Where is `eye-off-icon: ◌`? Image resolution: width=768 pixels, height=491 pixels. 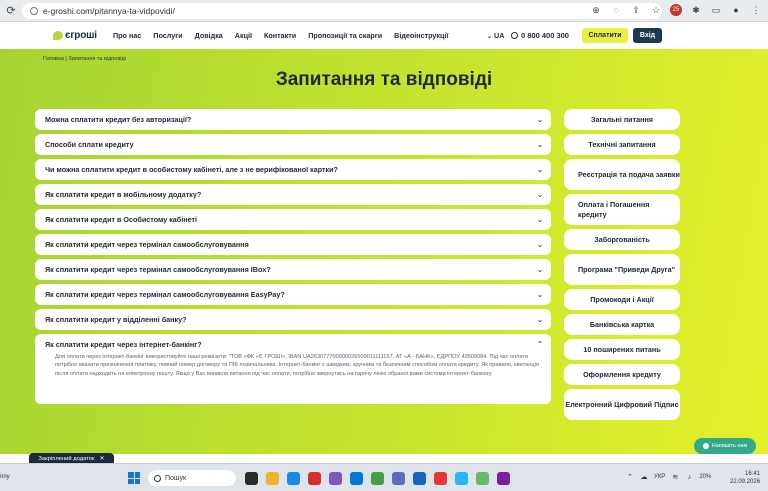
eye-off-icon: ◌ is located at coordinates (616, 10).